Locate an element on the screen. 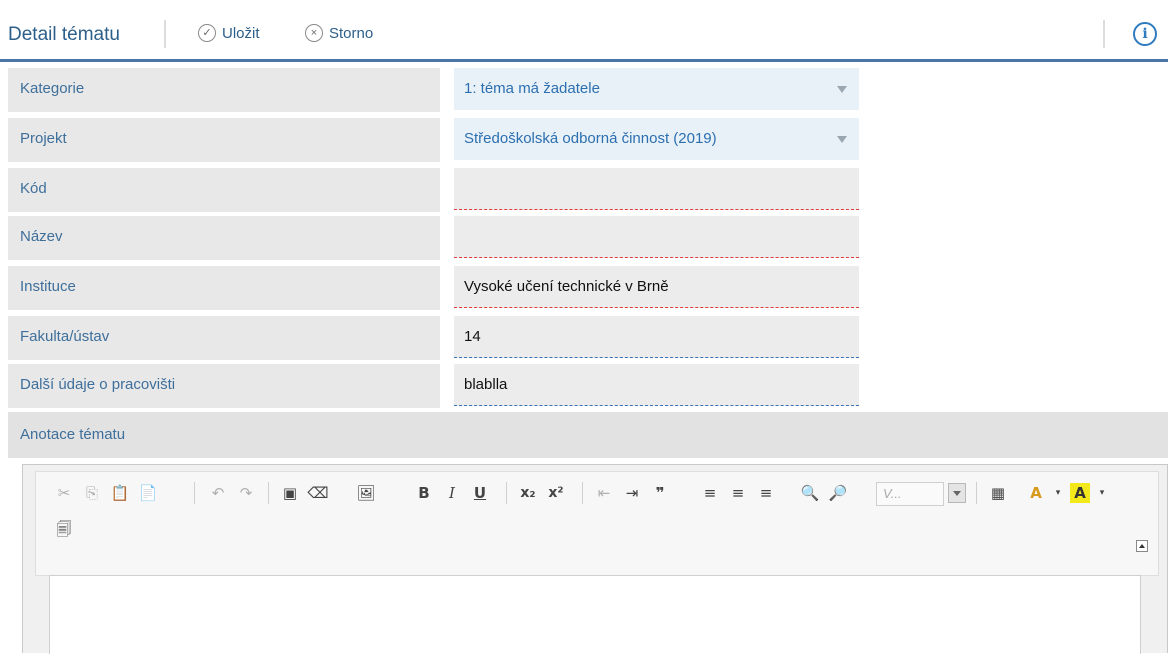  remove-format-icon: ⌫ is located at coordinates (317, 493).